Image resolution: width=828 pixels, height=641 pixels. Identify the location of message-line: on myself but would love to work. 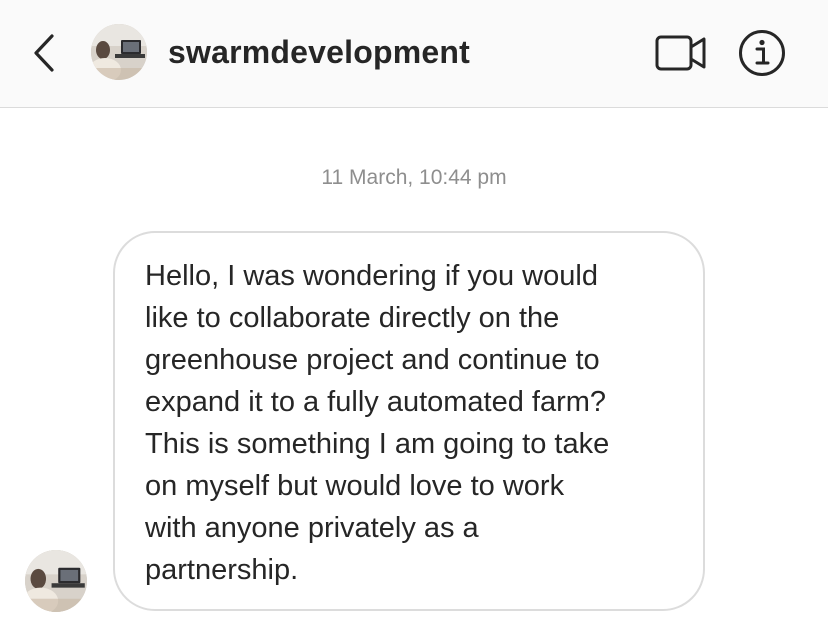
(355, 486).